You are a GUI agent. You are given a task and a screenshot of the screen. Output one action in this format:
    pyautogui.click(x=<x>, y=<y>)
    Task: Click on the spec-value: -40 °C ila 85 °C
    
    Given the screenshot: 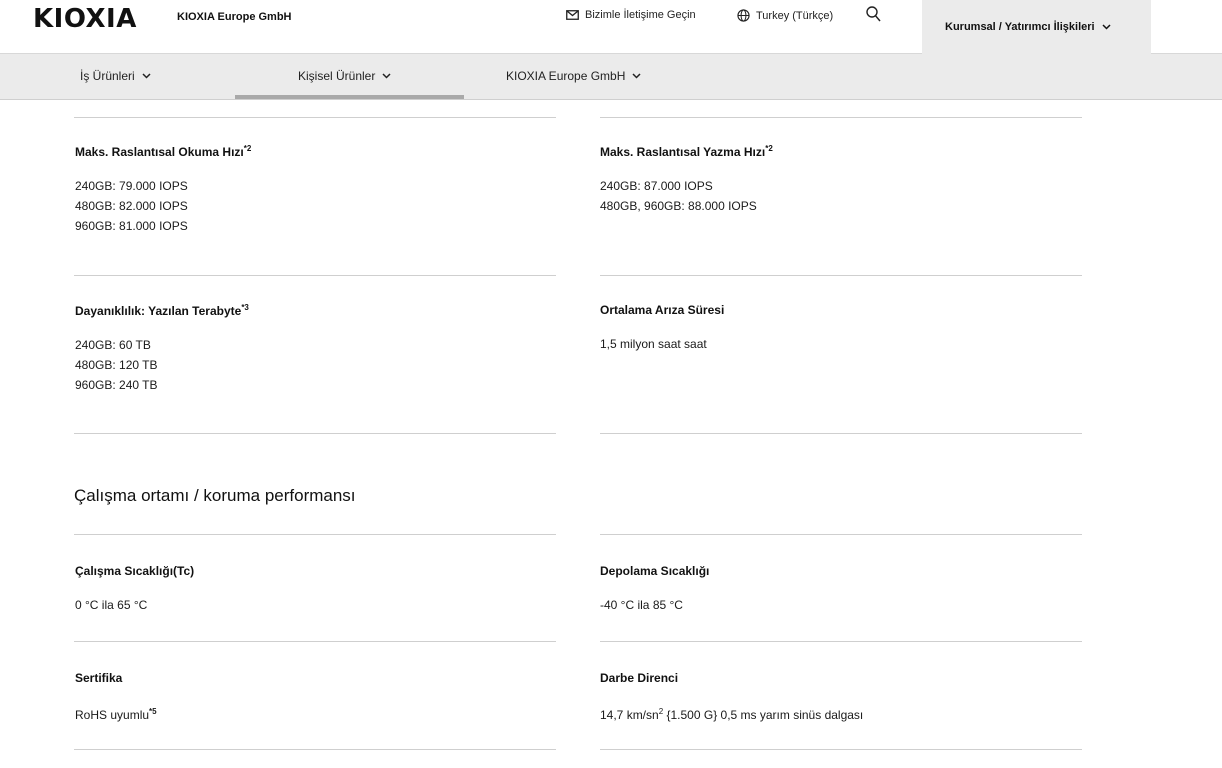 What is the action you would take?
    pyautogui.click(x=641, y=605)
    